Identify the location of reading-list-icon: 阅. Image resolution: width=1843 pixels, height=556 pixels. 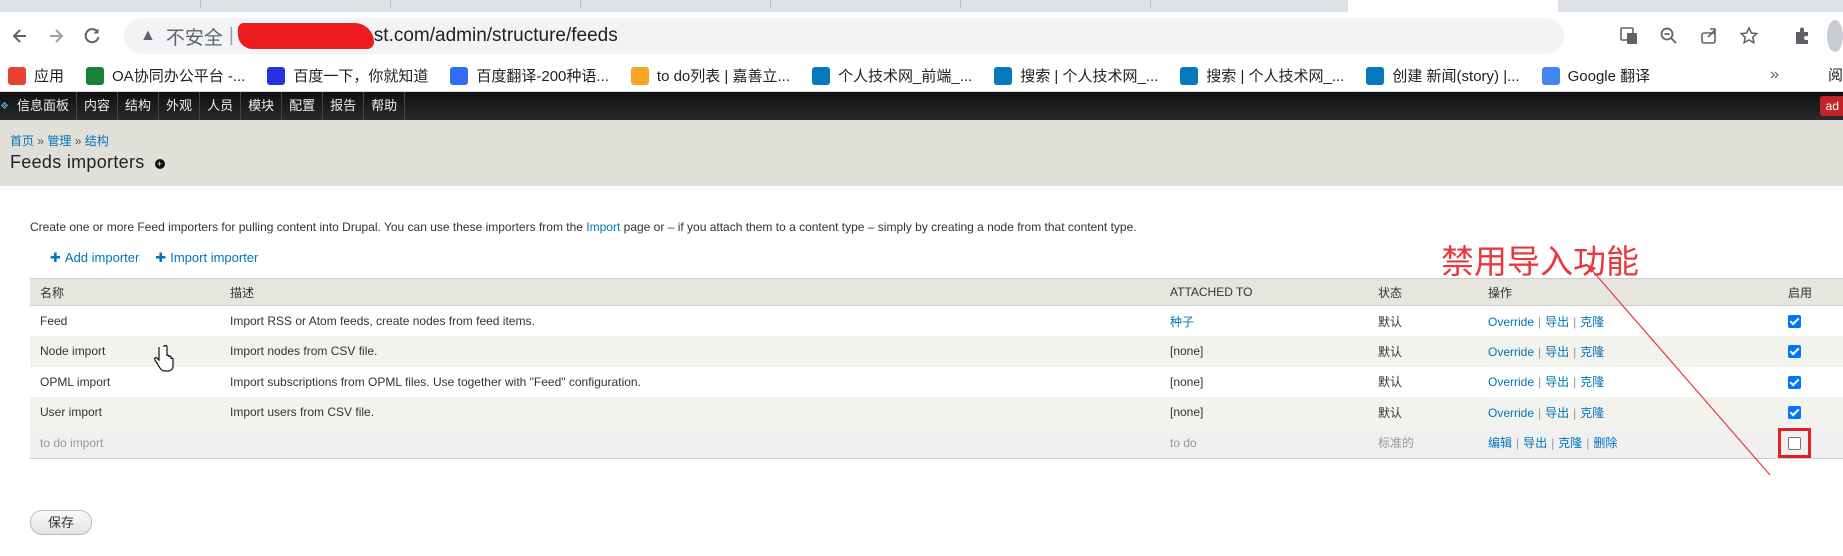
(1835, 74).